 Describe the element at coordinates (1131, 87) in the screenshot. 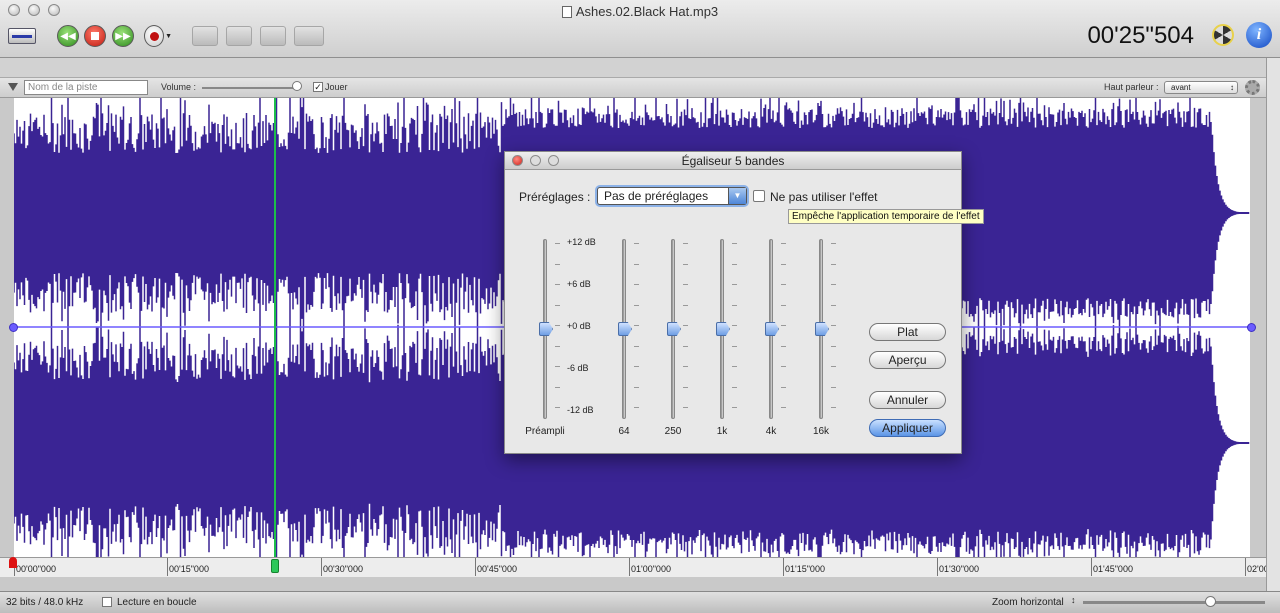

I see `speaker-label: Haut parleur :` at that location.